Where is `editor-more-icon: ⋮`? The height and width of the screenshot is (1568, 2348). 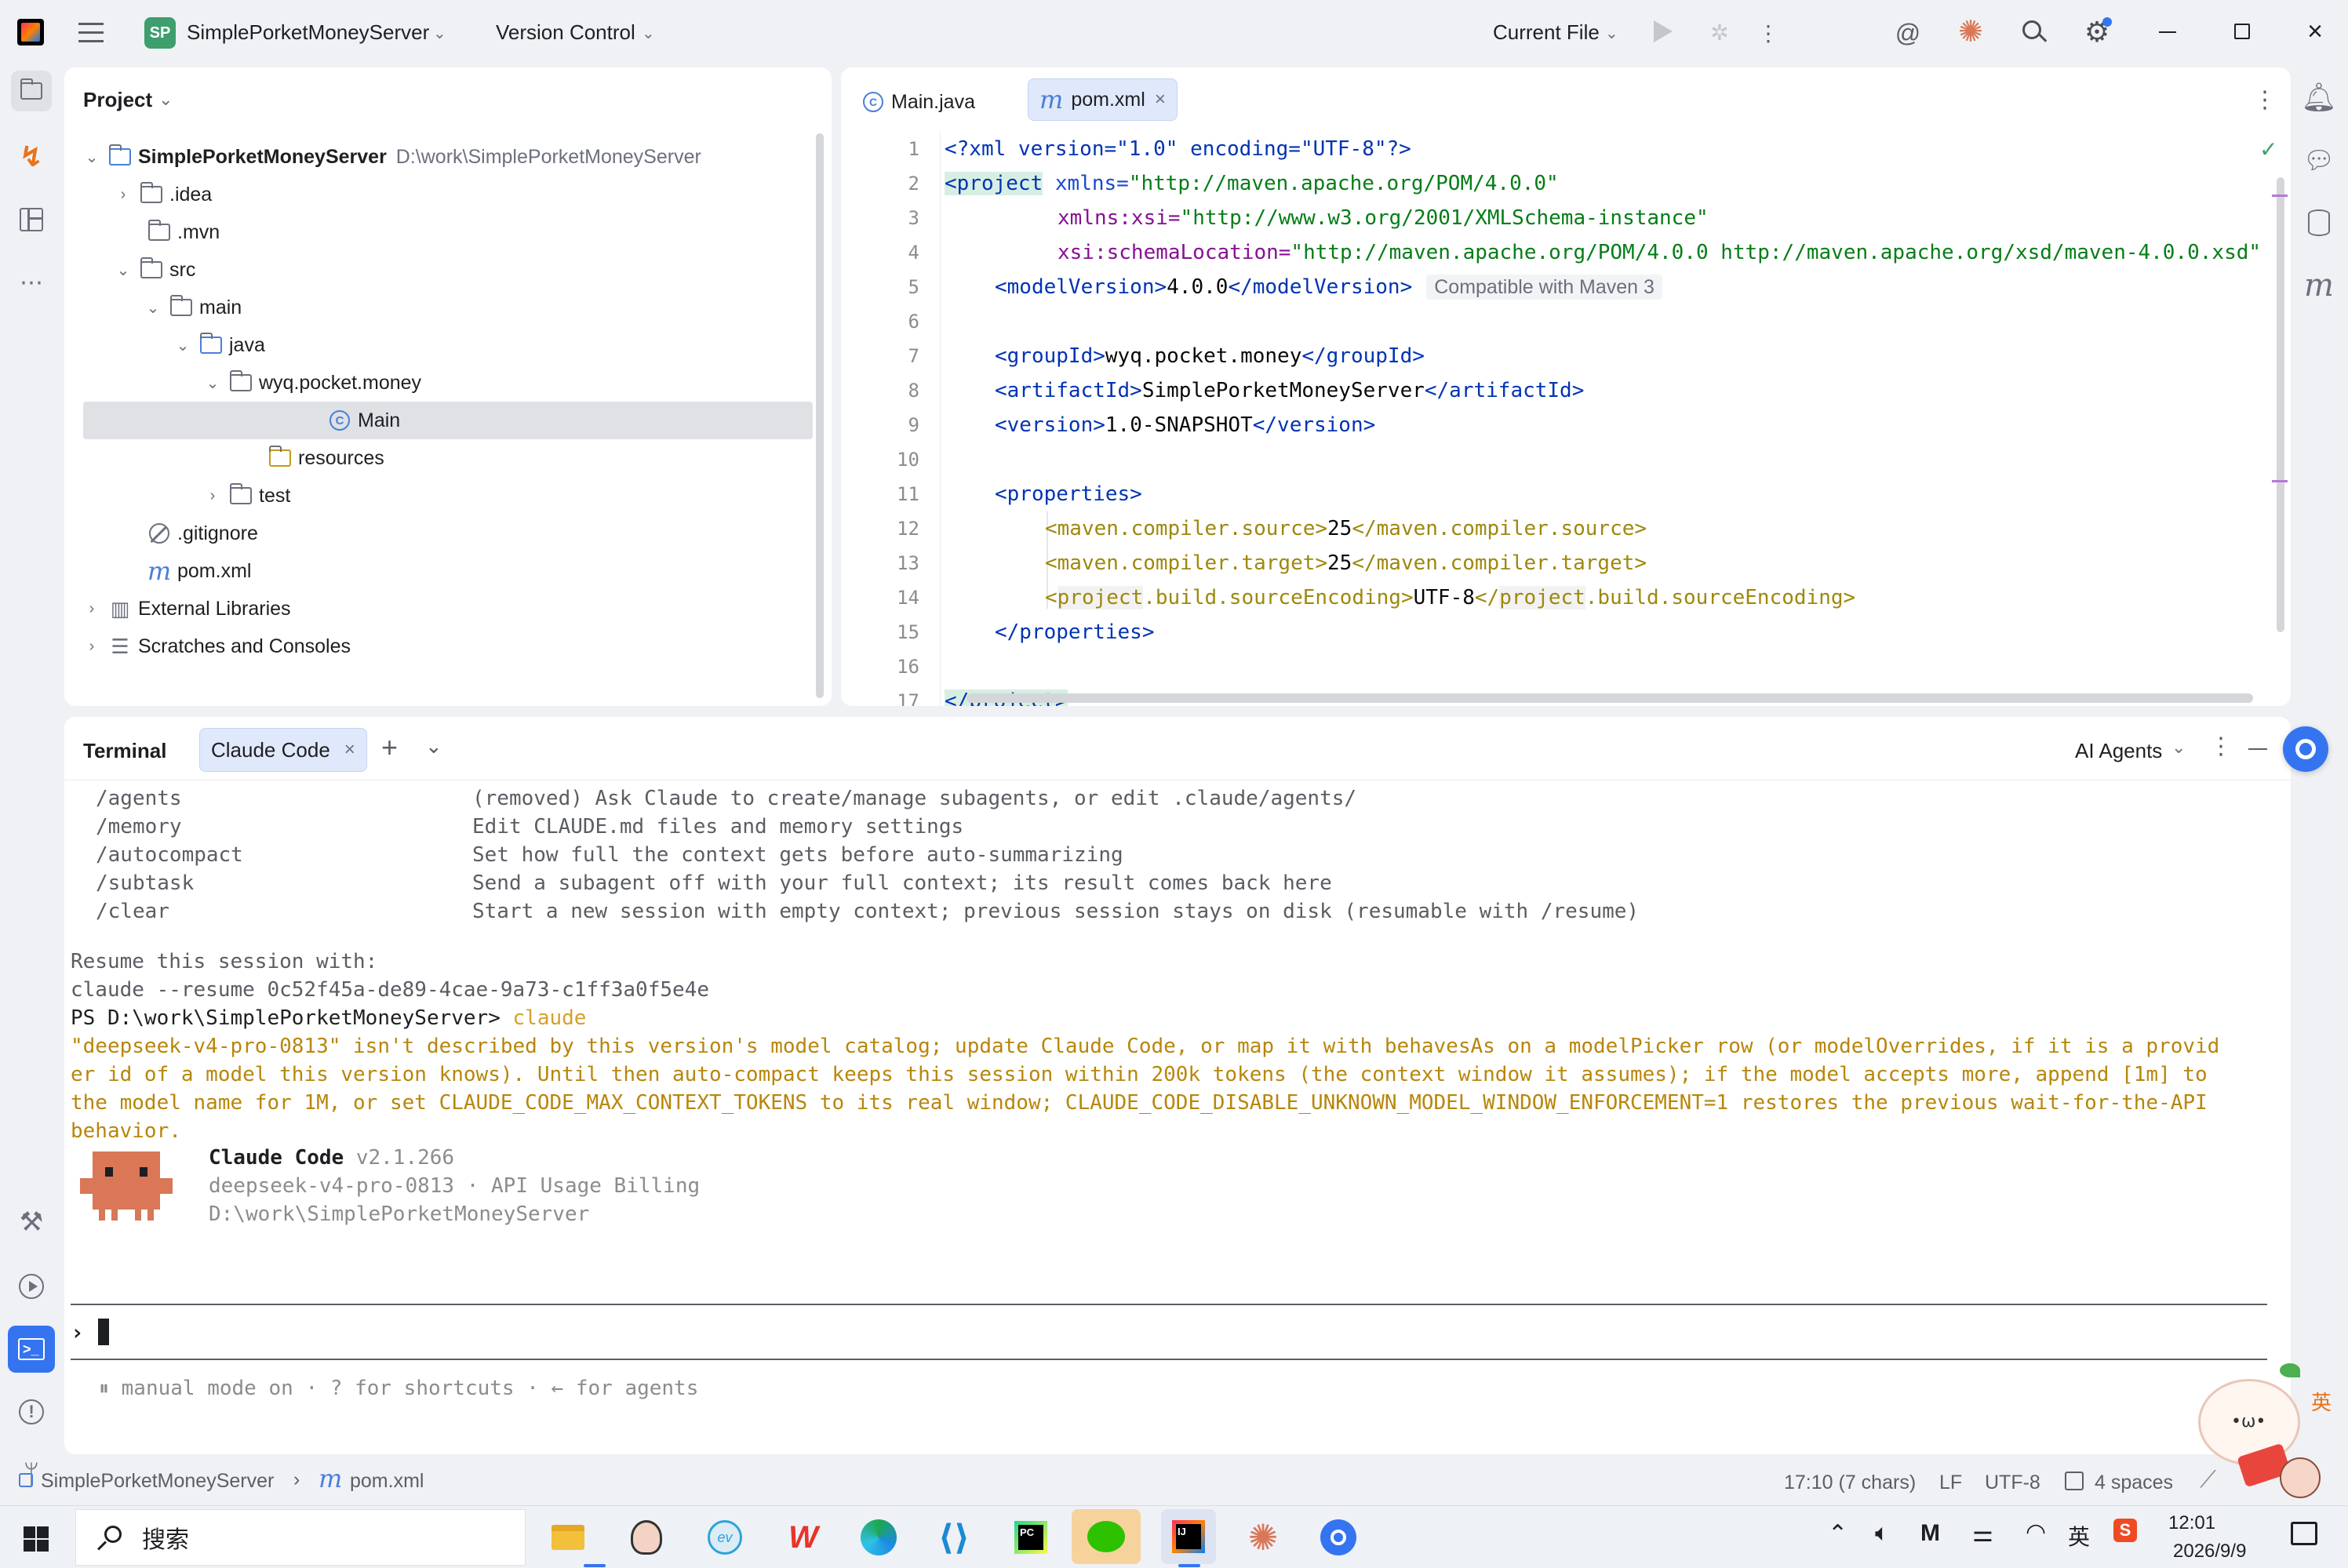
editor-more-icon: ⋮ is located at coordinates (2265, 100).